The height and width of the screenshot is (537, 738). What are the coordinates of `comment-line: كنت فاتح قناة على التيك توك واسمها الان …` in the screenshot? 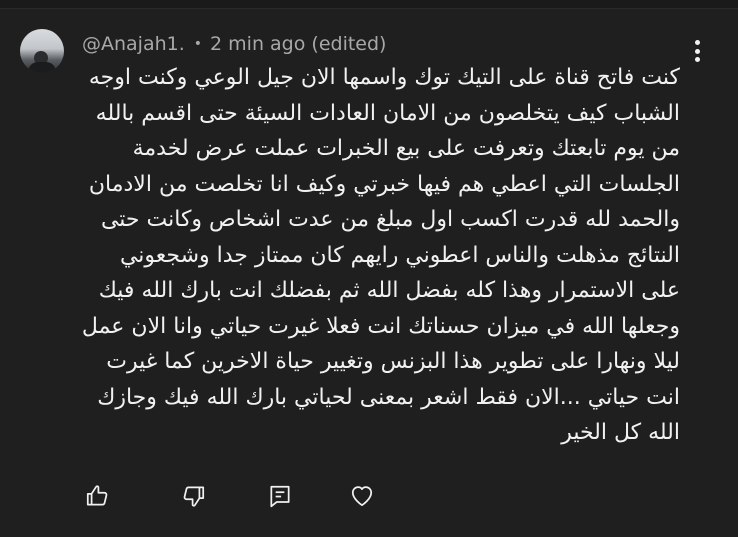 It's located at (384, 77).